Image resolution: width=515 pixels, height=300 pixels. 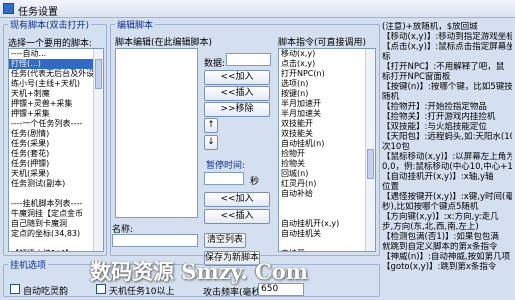 I want to click on script-list-item: 天机+刺魔, so click(x=56, y=94).